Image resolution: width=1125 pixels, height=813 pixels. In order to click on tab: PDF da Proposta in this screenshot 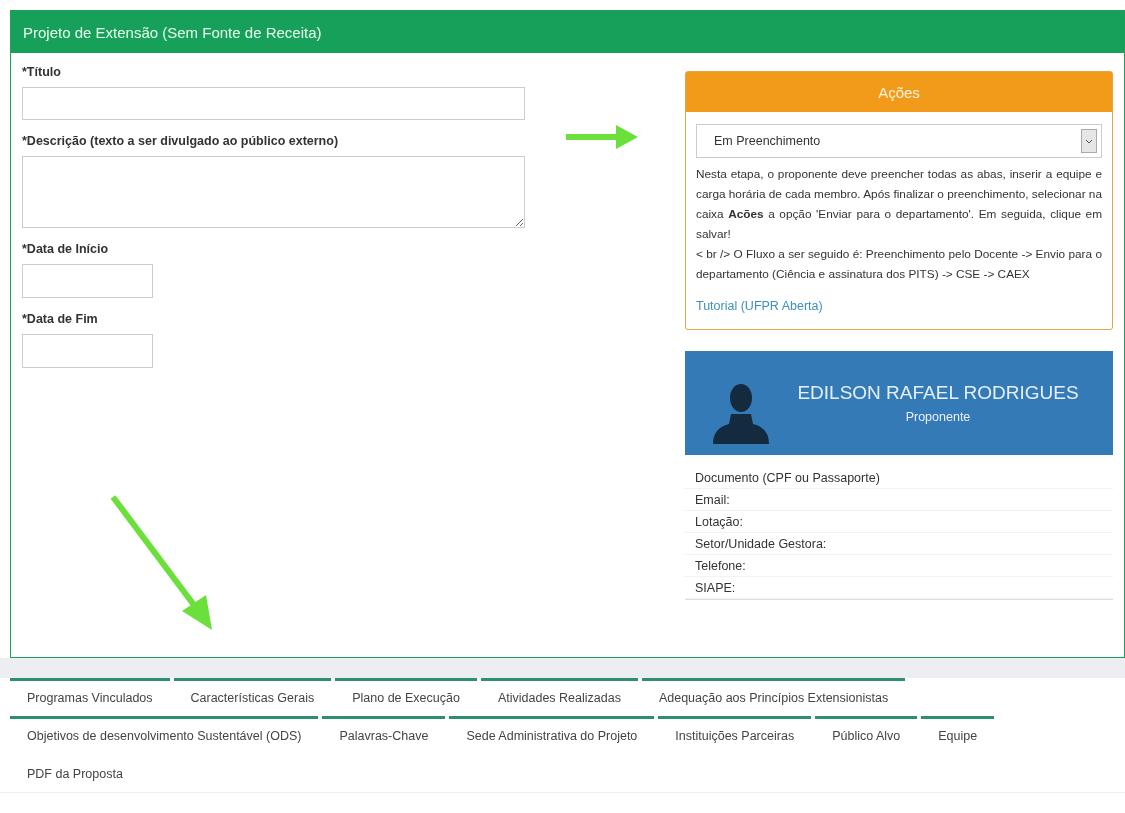, I will do `click(75, 773)`.